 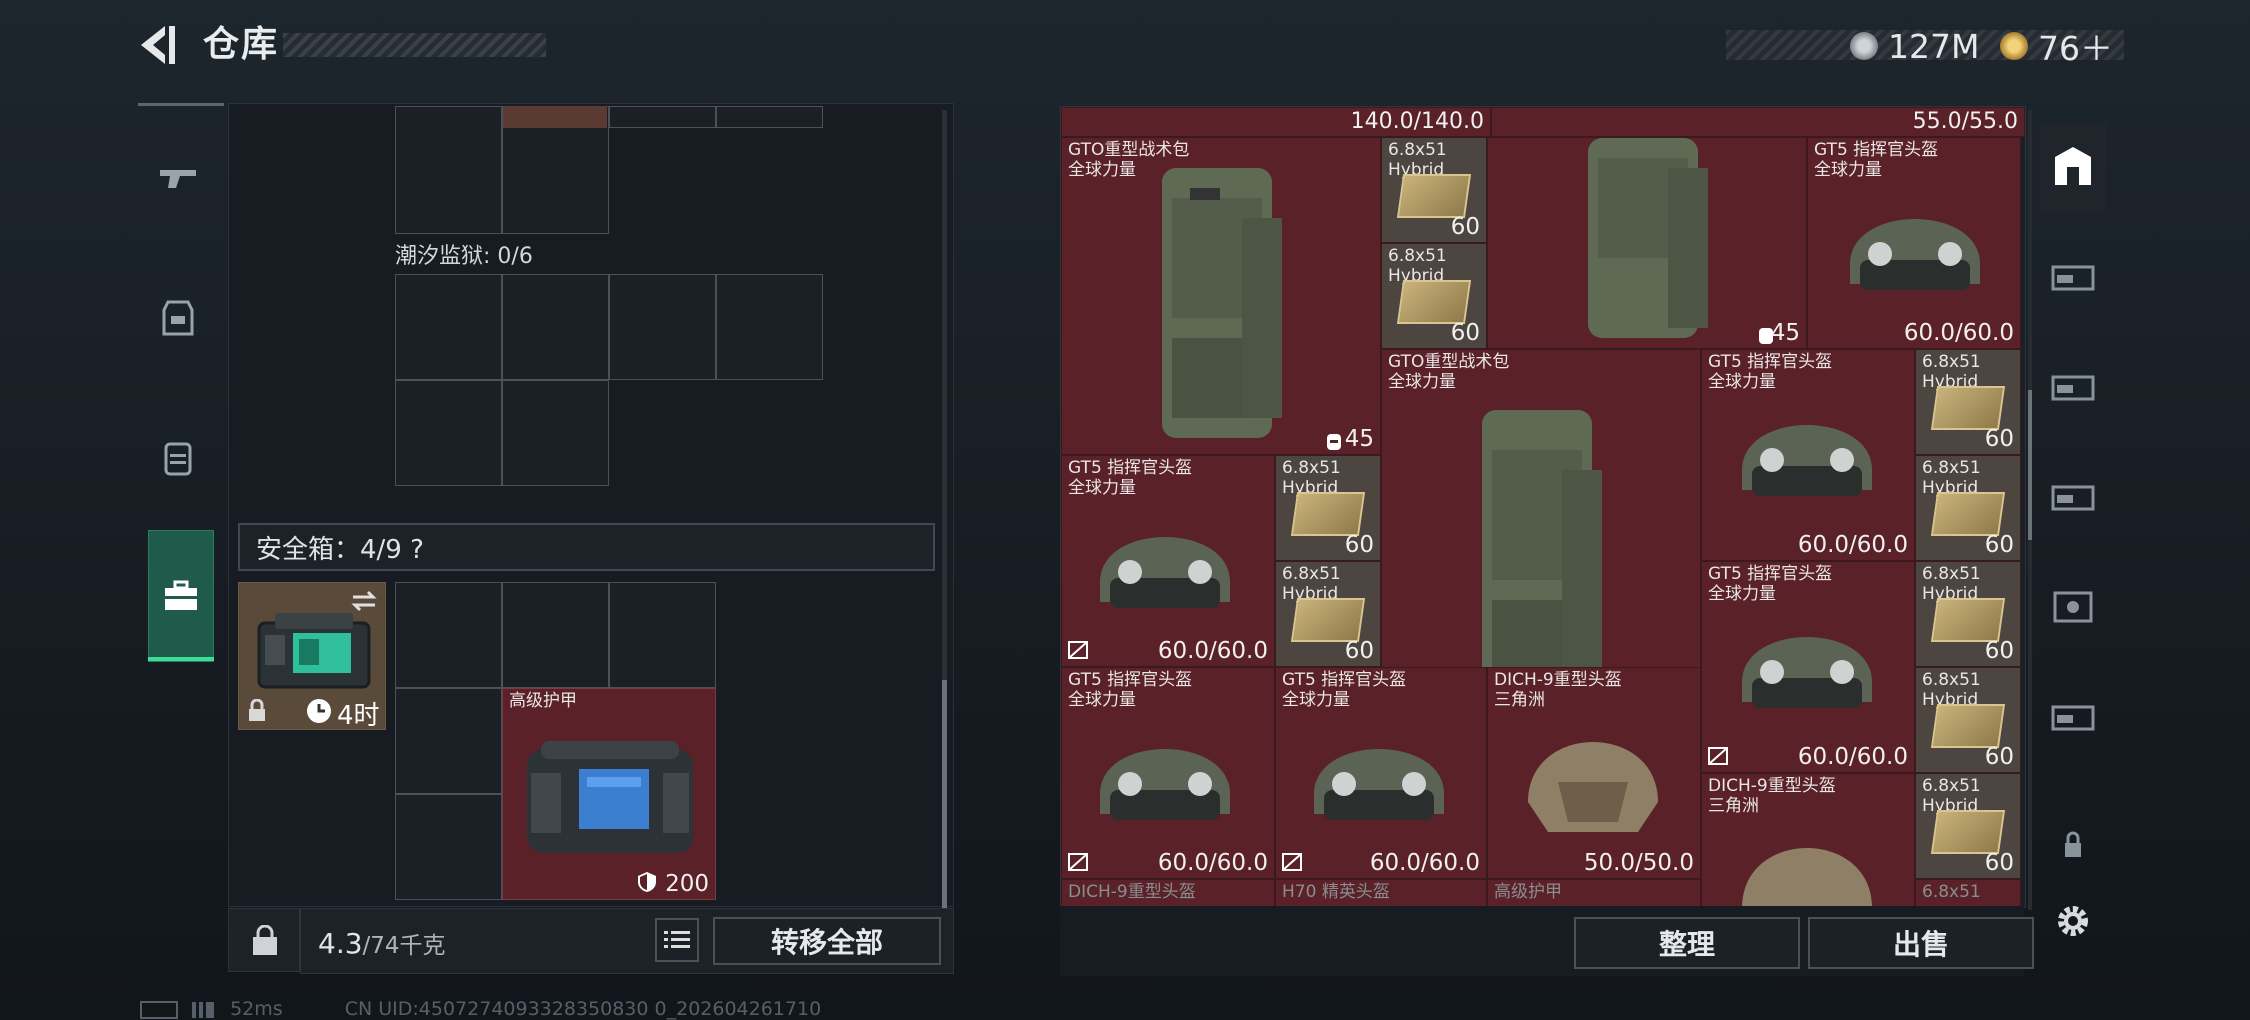 What do you see at coordinates (1359, 439) in the screenshot?
I see `item-value: 45` at bounding box center [1359, 439].